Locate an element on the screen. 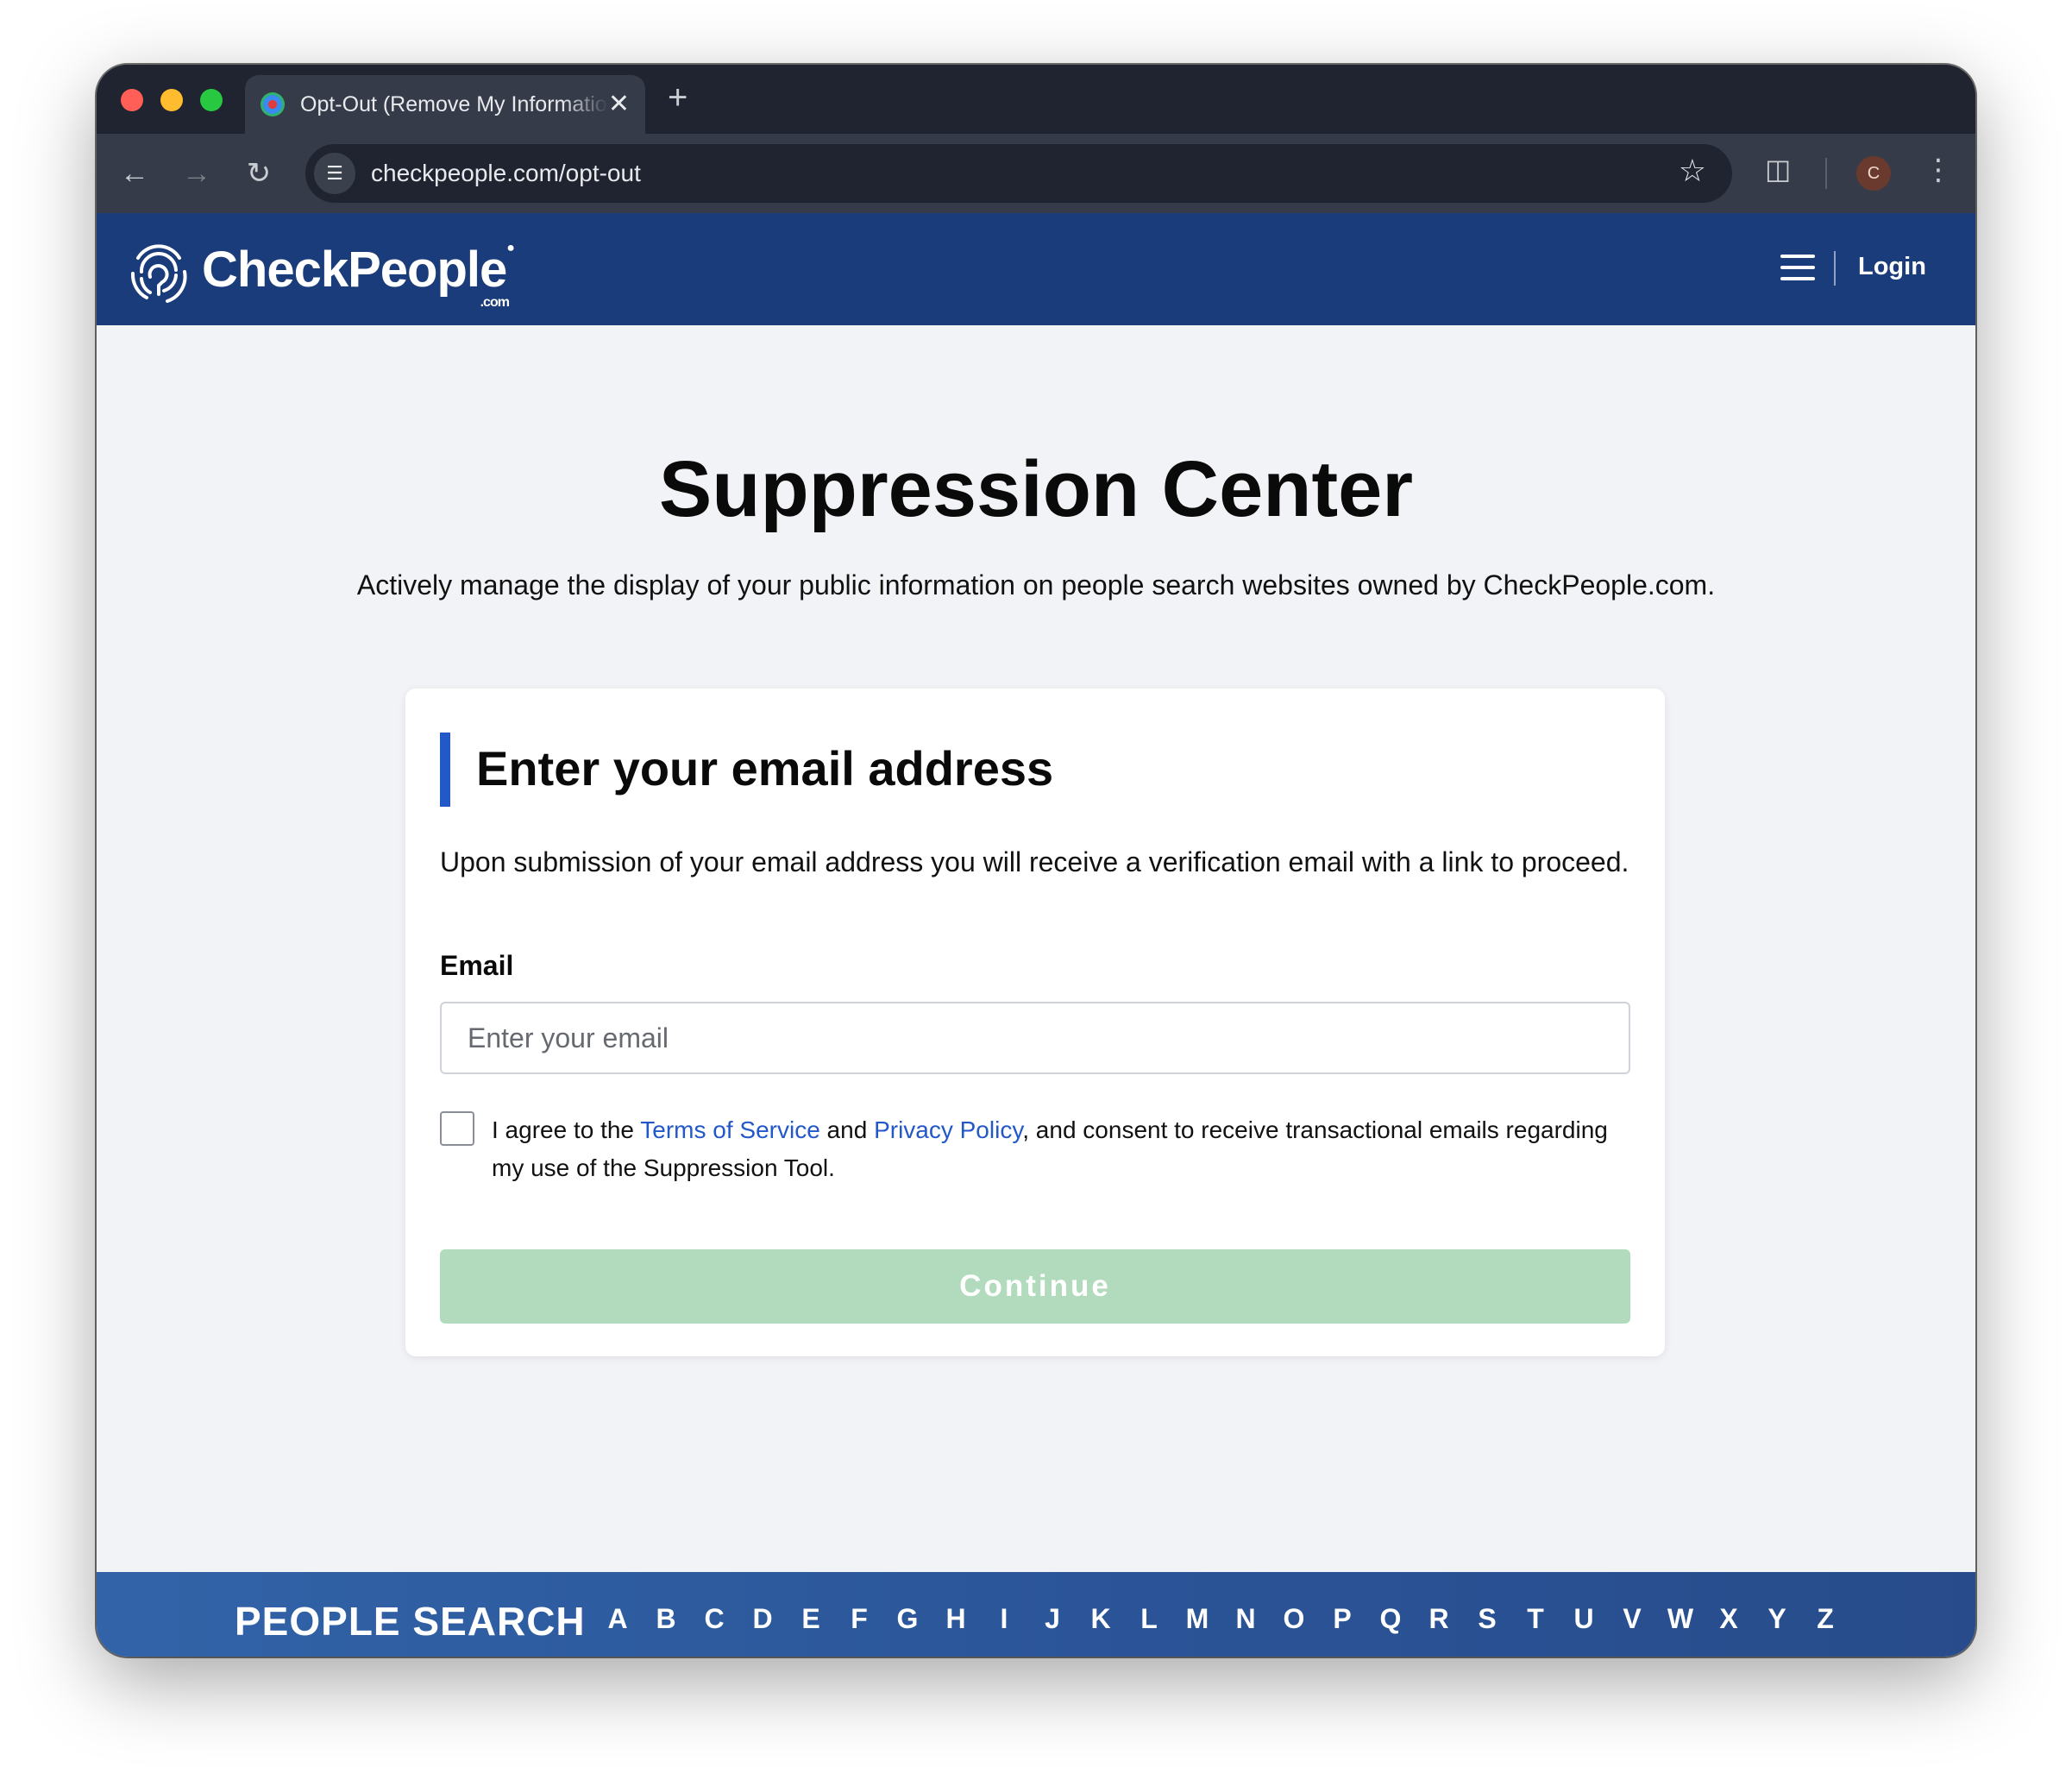  browser-toolbar: ← → ↻ ☰ checkpeople.com/opt-out ☆ ◫ C ⋮ is located at coordinates (1036, 173).